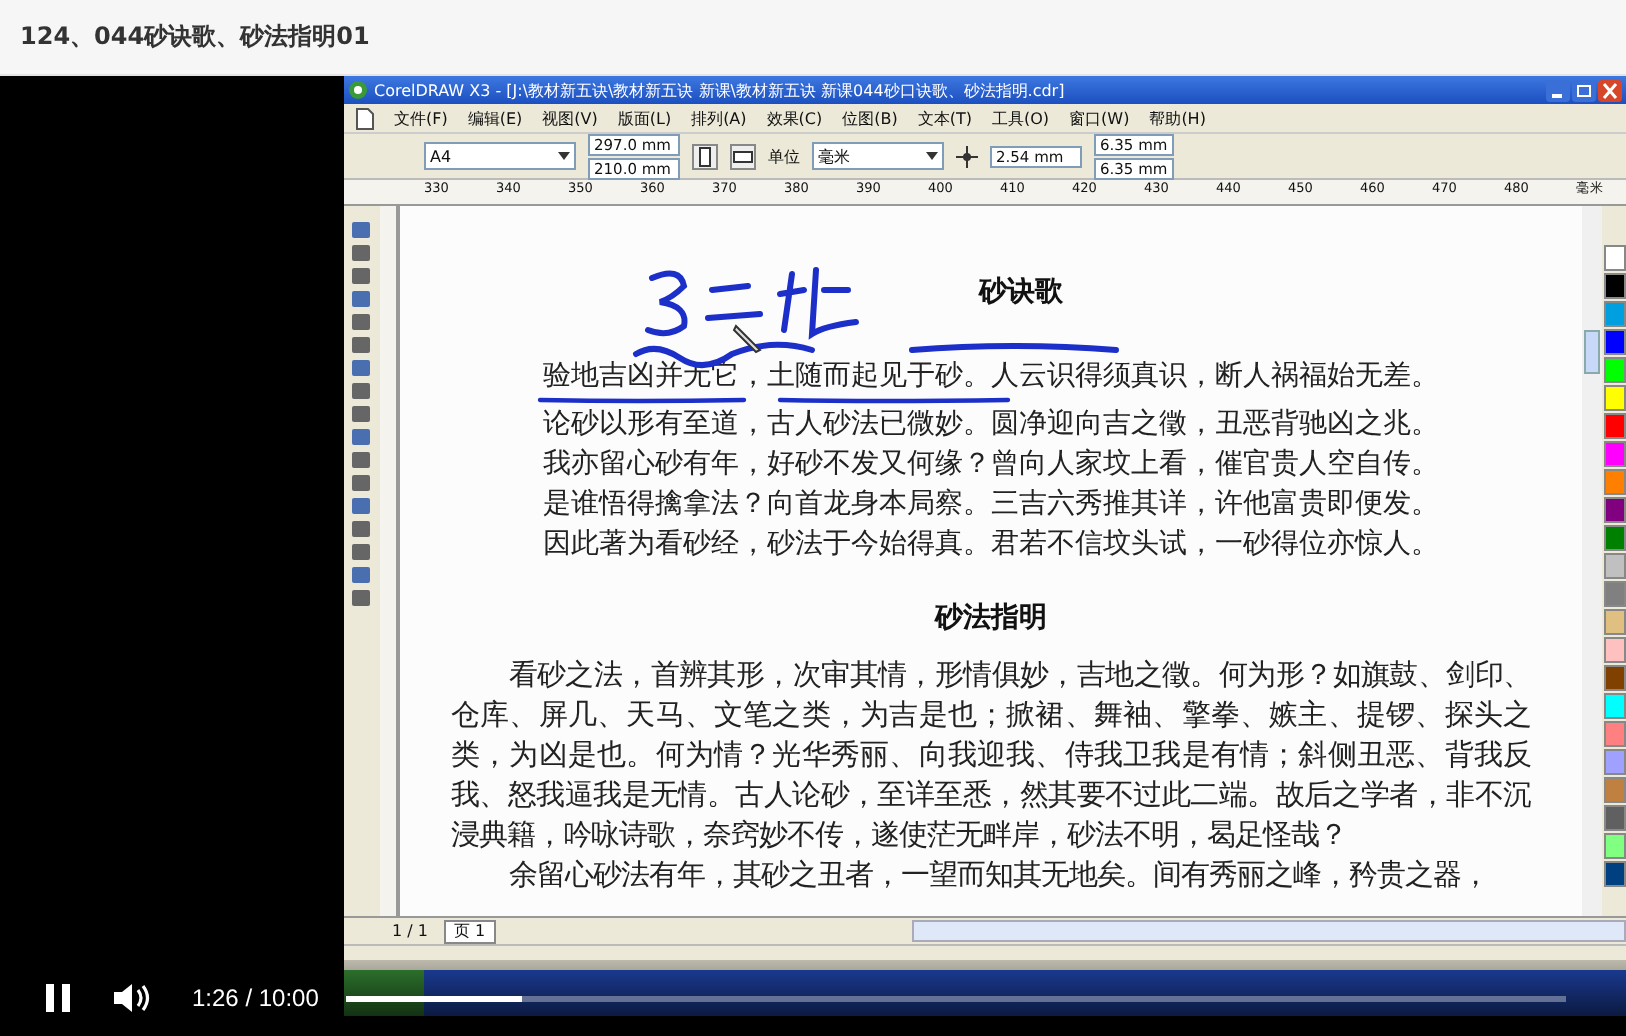 The image size is (1626, 1036). I want to click on landscape-icon, so click(743, 156).